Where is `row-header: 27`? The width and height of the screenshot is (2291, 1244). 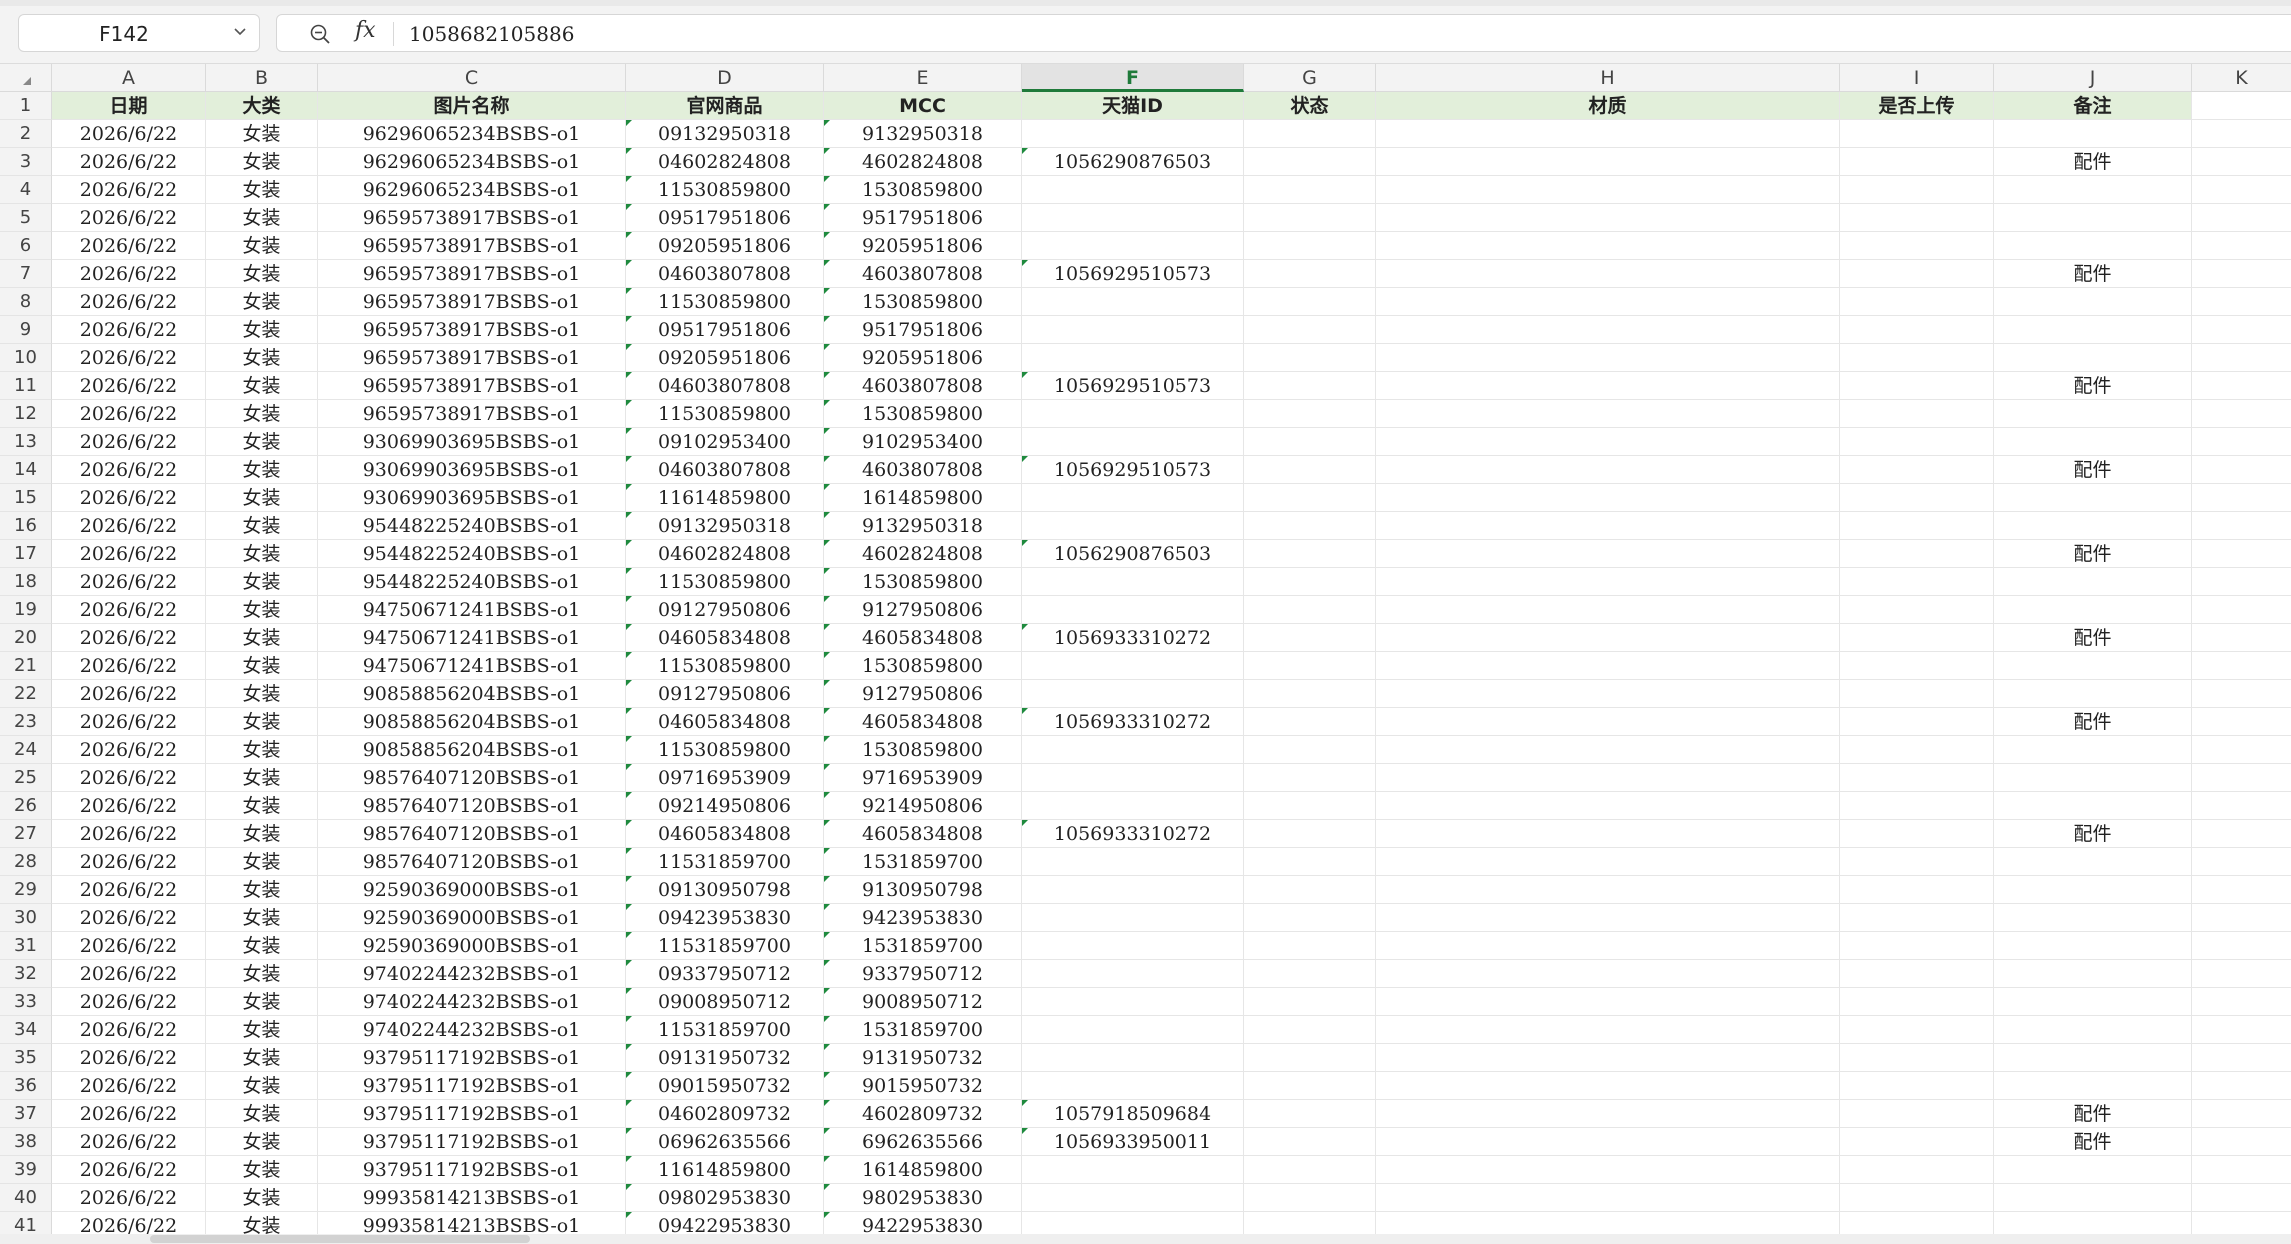
row-header: 27 is located at coordinates (26, 834).